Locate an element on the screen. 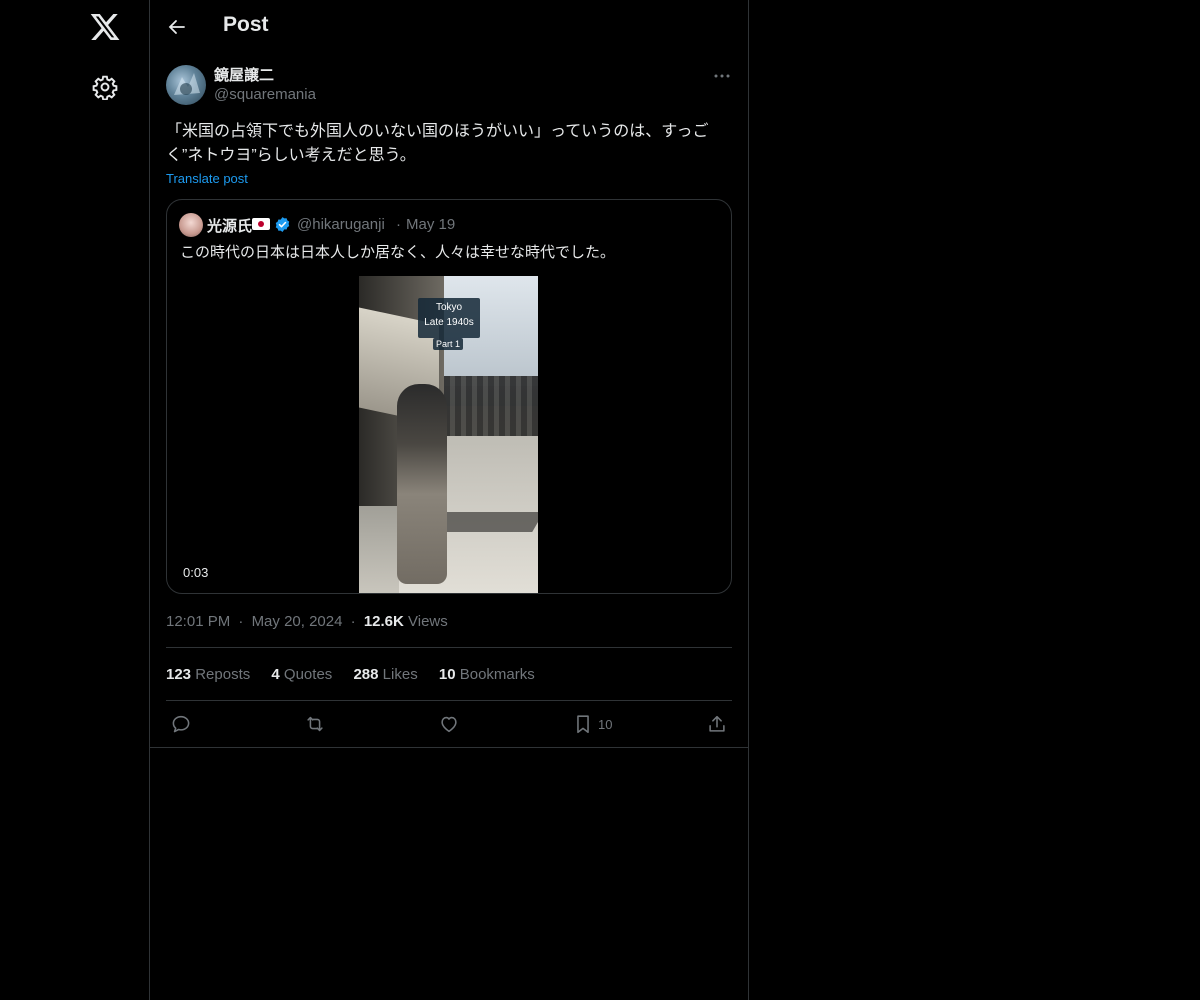 This screenshot has height=1000, width=1200. views-label: Views is located at coordinates (428, 621).